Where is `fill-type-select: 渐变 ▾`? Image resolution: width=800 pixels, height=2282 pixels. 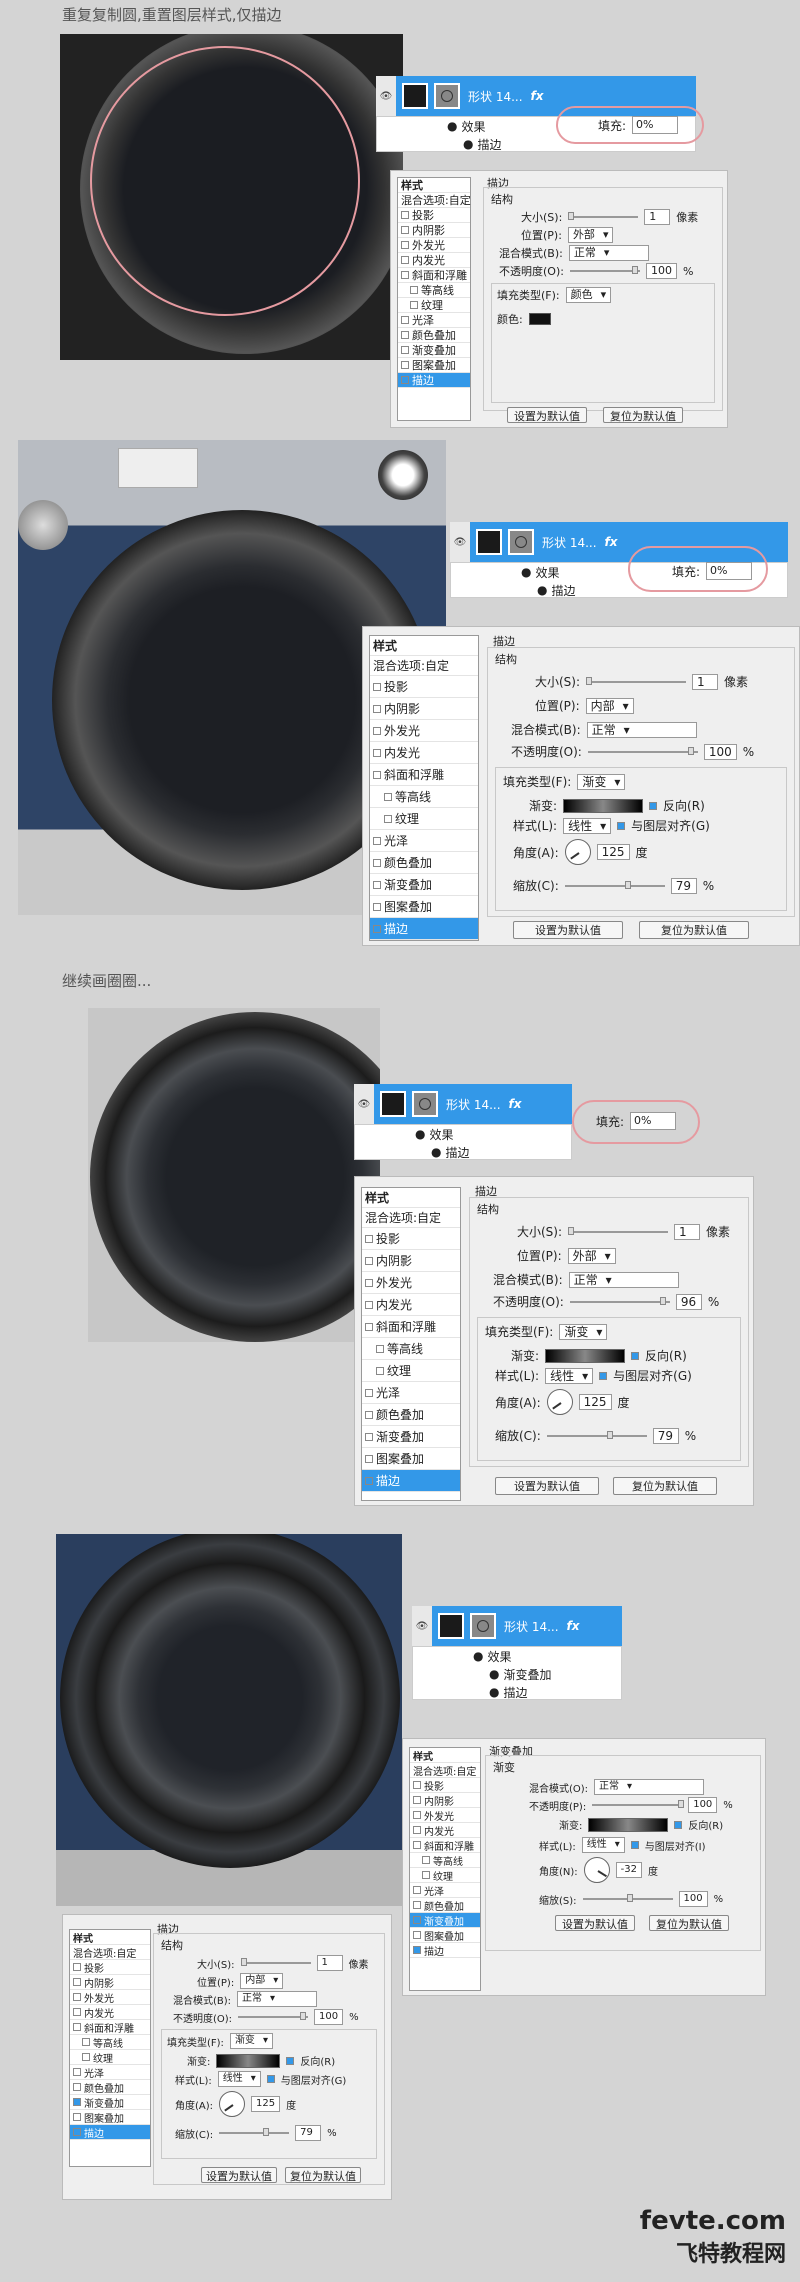
fill-type-select: 渐变 ▾ is located at coordinates (583, 1331).